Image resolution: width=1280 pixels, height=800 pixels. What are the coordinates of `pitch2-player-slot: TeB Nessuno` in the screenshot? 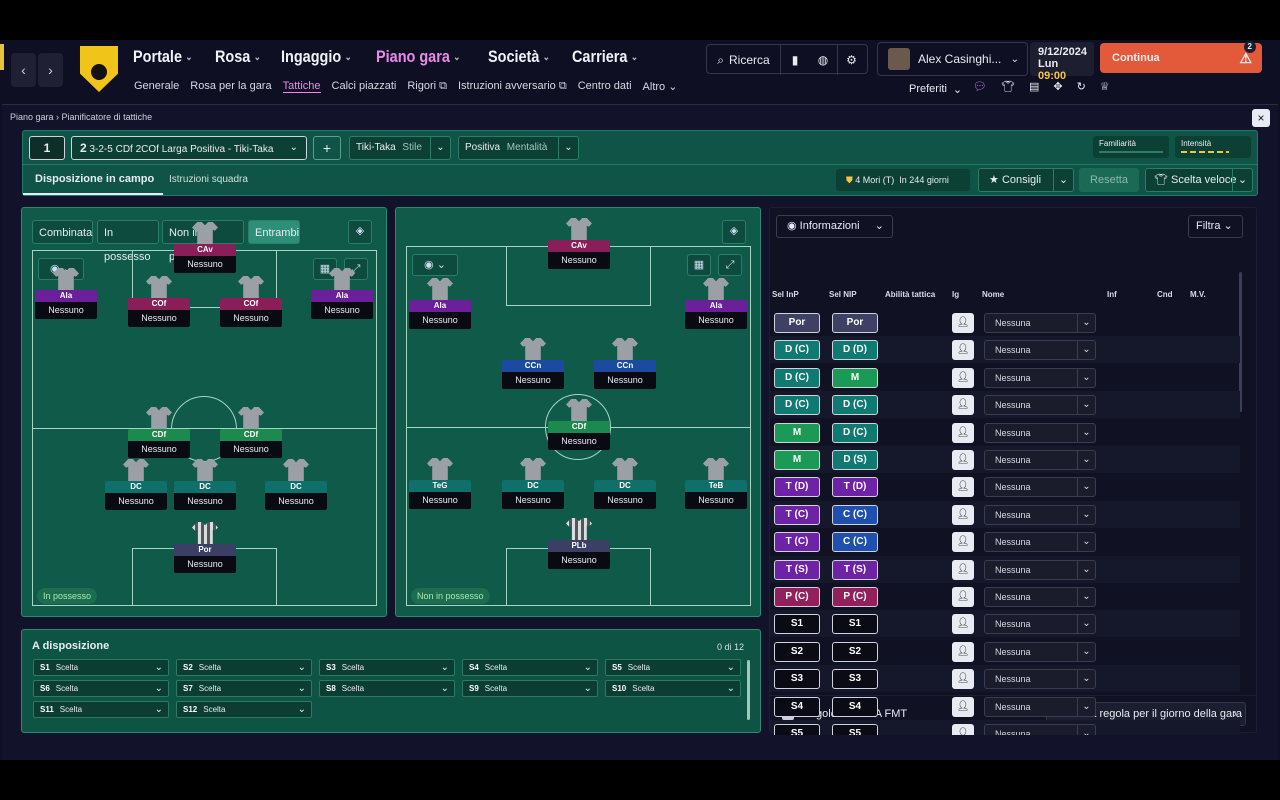 It's located at (716, 483).